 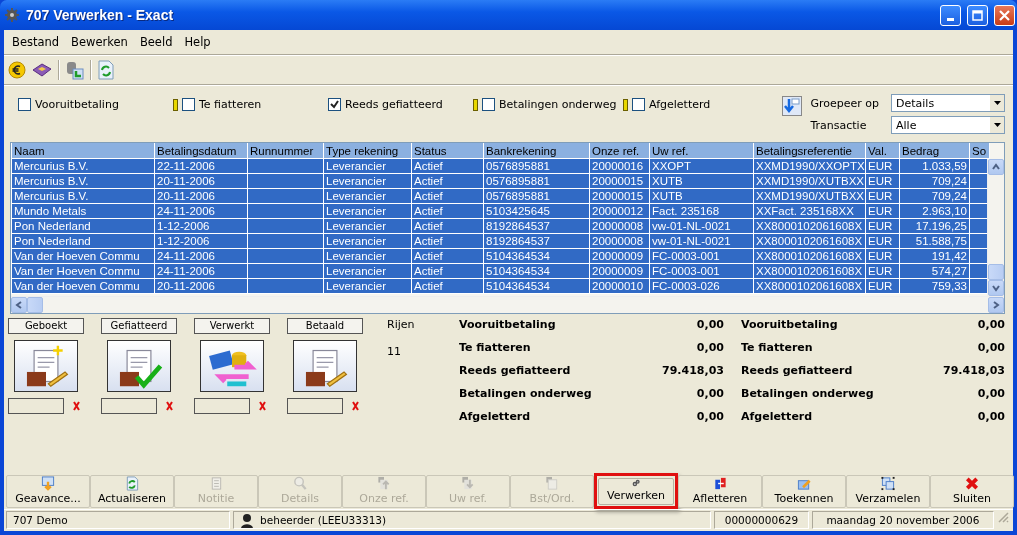 What do you see at coordinates (558, 104) in the screenshot?
I see `checkbox-label: Betalingen onderweg` at bounding box center [558, 104].